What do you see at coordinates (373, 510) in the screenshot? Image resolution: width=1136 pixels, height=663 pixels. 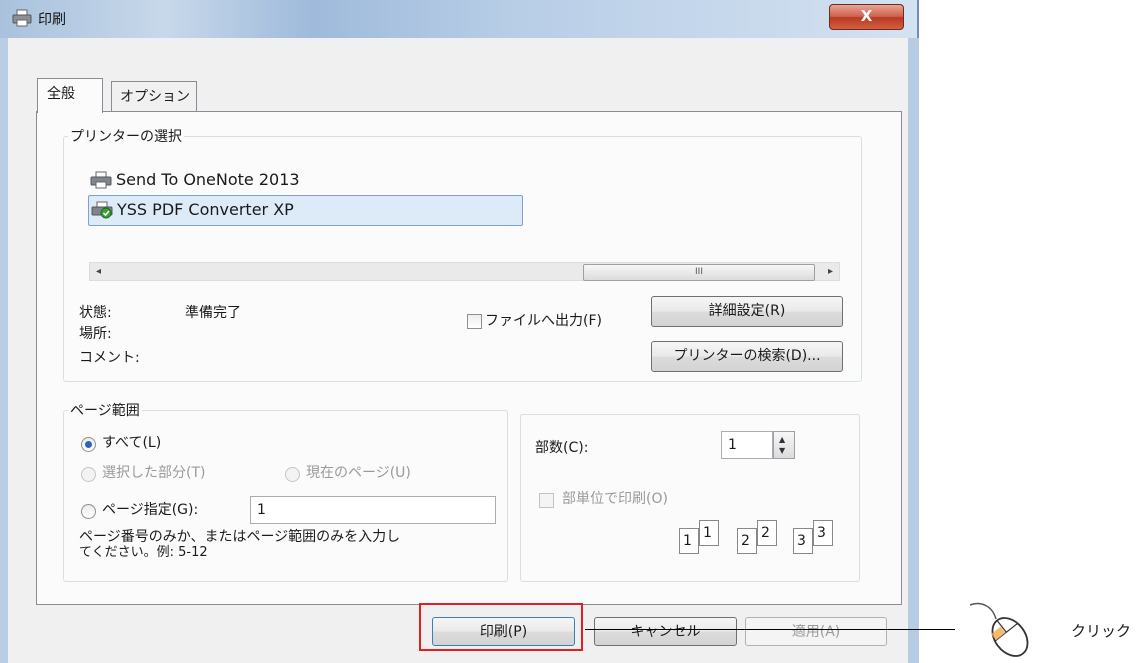 I see `page-range-input: 1` at bounding box center [373, 510].